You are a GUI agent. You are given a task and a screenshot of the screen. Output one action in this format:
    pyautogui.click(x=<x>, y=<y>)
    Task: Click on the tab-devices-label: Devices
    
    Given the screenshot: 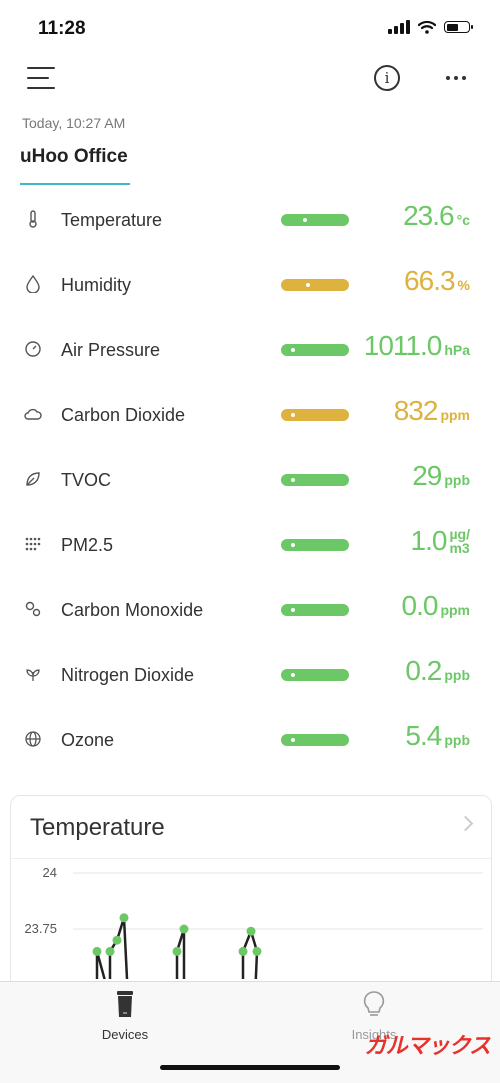 What is the action you would take?
    pyautogui.click(x=125, y=1034)
    